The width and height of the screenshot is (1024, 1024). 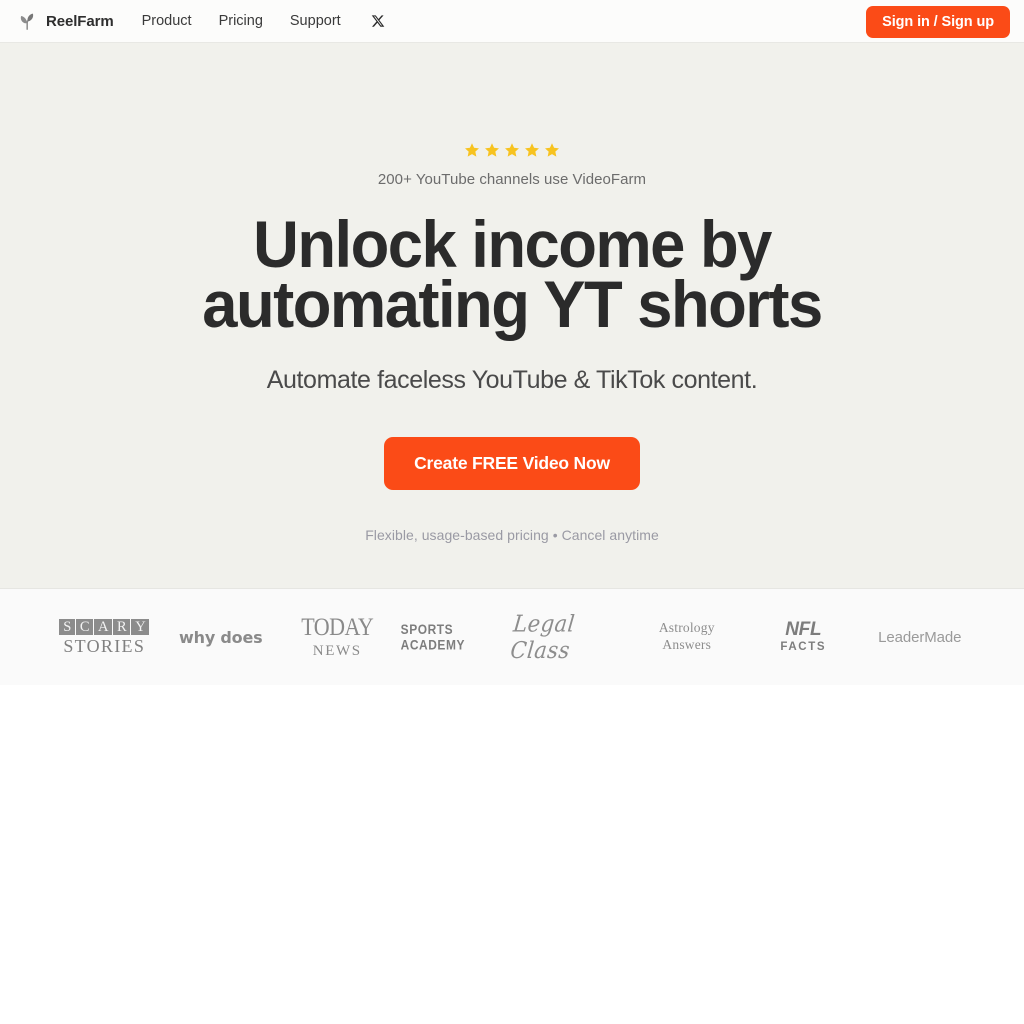 I want to click on nfl-facts-line-2: FACTS, so click(x=803, y=647).